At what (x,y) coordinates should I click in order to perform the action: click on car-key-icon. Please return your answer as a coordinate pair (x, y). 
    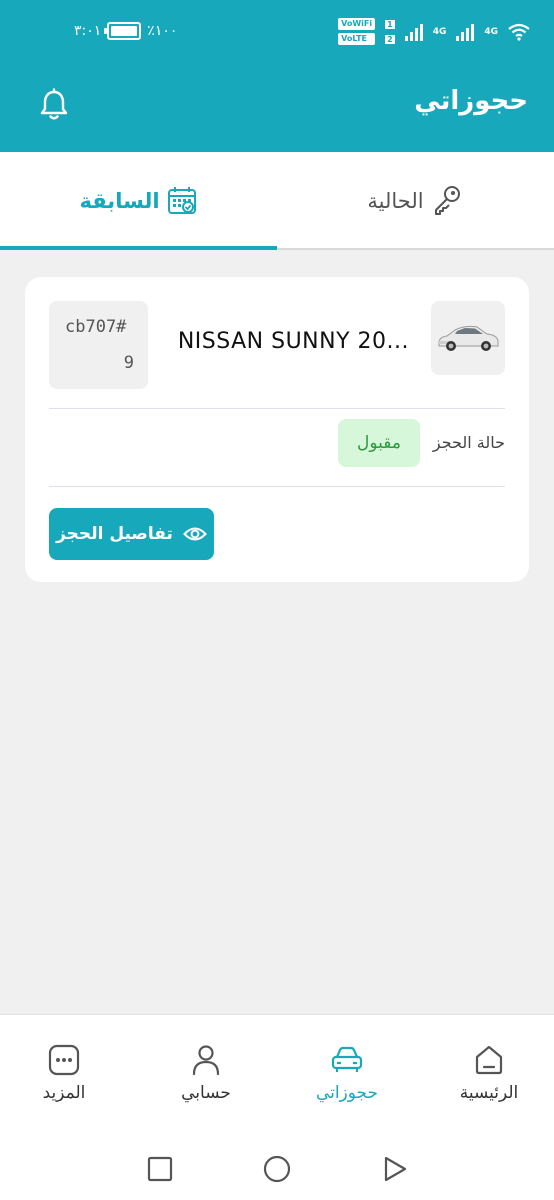
    Looking at the image, I should click on (447, 200).